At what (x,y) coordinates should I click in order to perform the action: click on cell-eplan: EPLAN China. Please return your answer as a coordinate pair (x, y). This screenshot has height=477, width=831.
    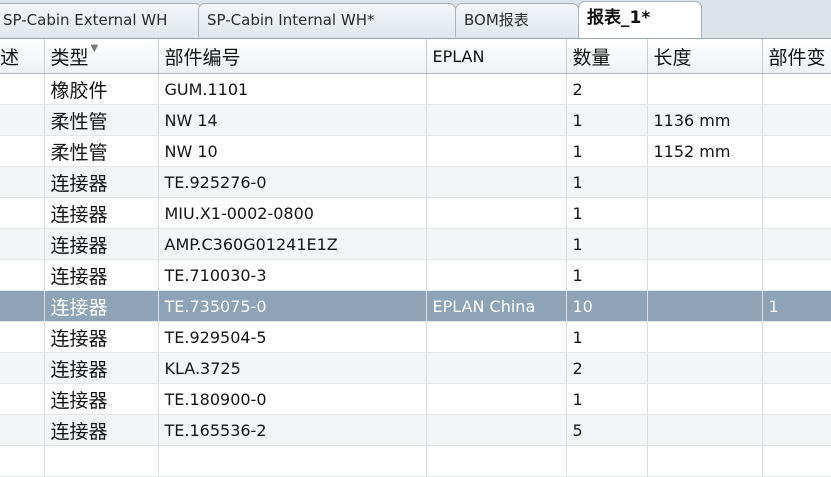
    Looking at the image, I should click on (496, 306).